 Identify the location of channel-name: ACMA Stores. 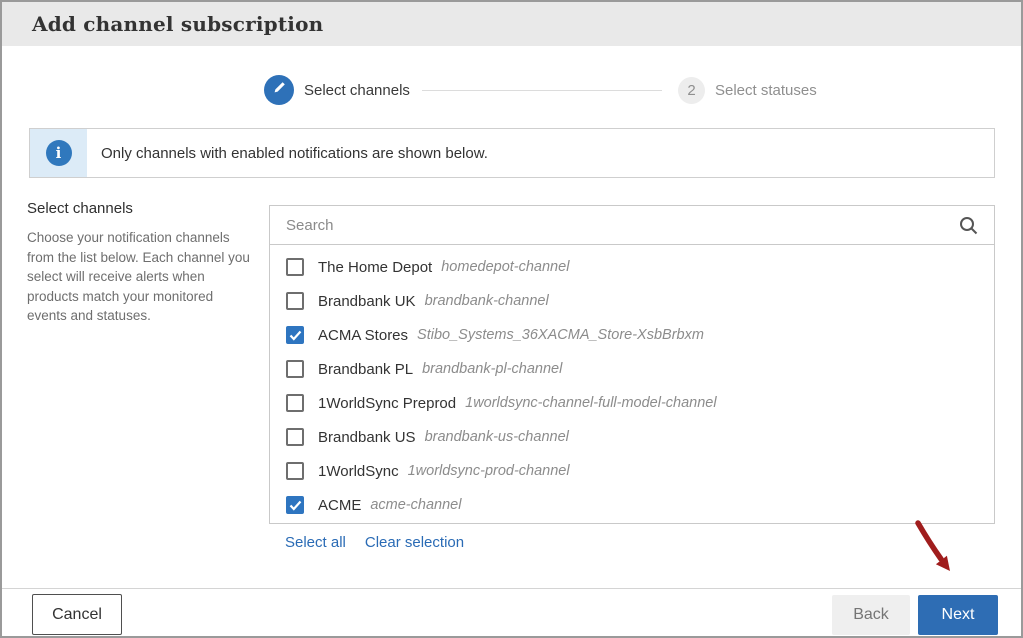
(363, 335).